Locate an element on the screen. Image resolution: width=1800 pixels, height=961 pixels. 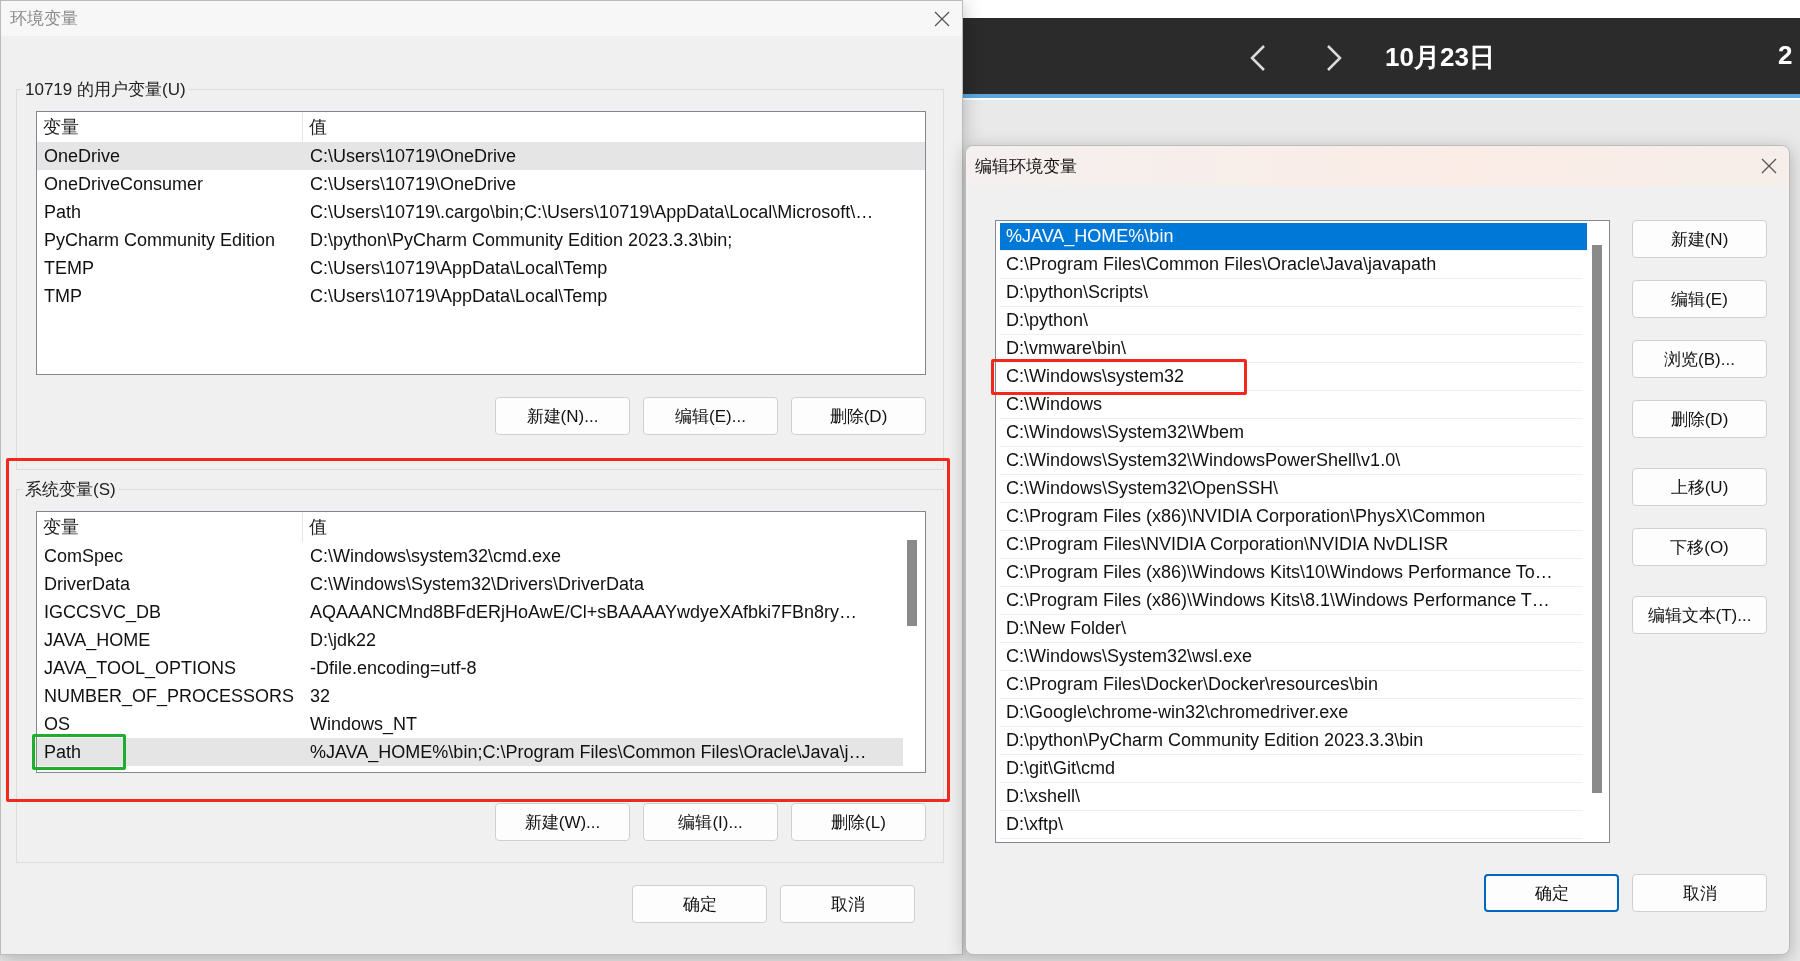
variable-value: 32 is located at coordinates (320, 696).